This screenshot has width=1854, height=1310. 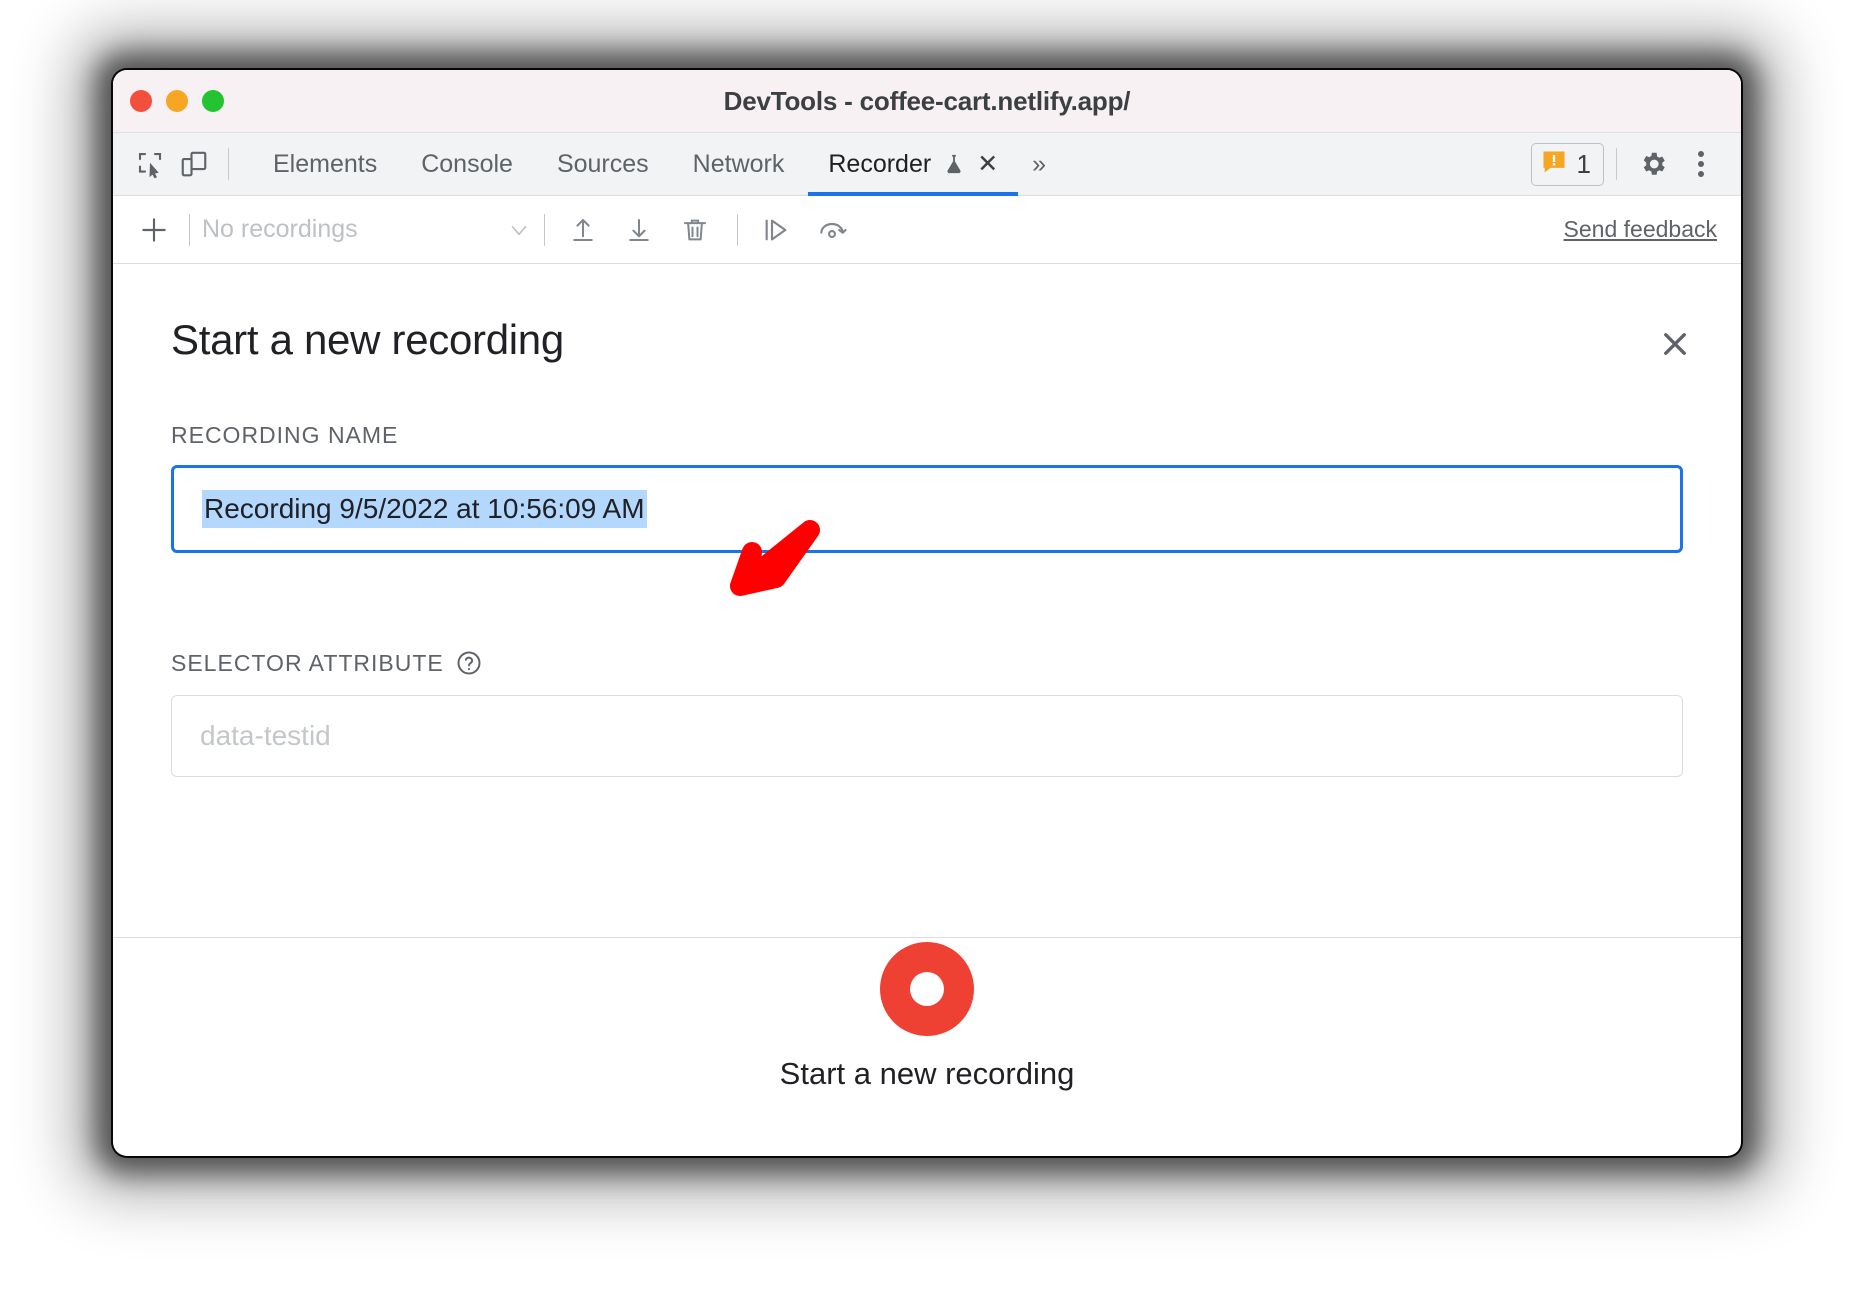 I want to click on tab-console: Console, so click(x=467, y=164).